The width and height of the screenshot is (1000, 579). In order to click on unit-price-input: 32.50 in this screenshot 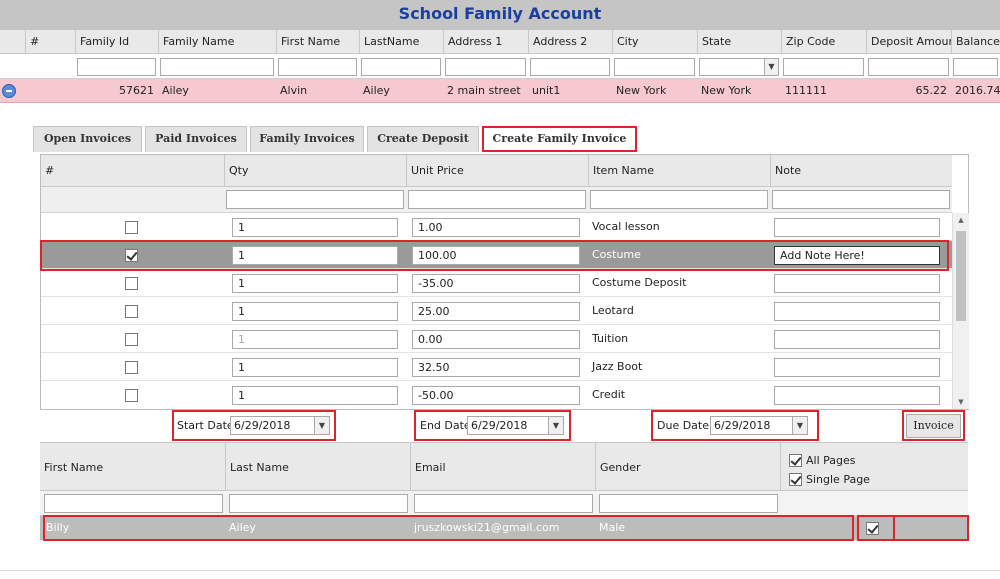, I will do `click(496, 367)`.